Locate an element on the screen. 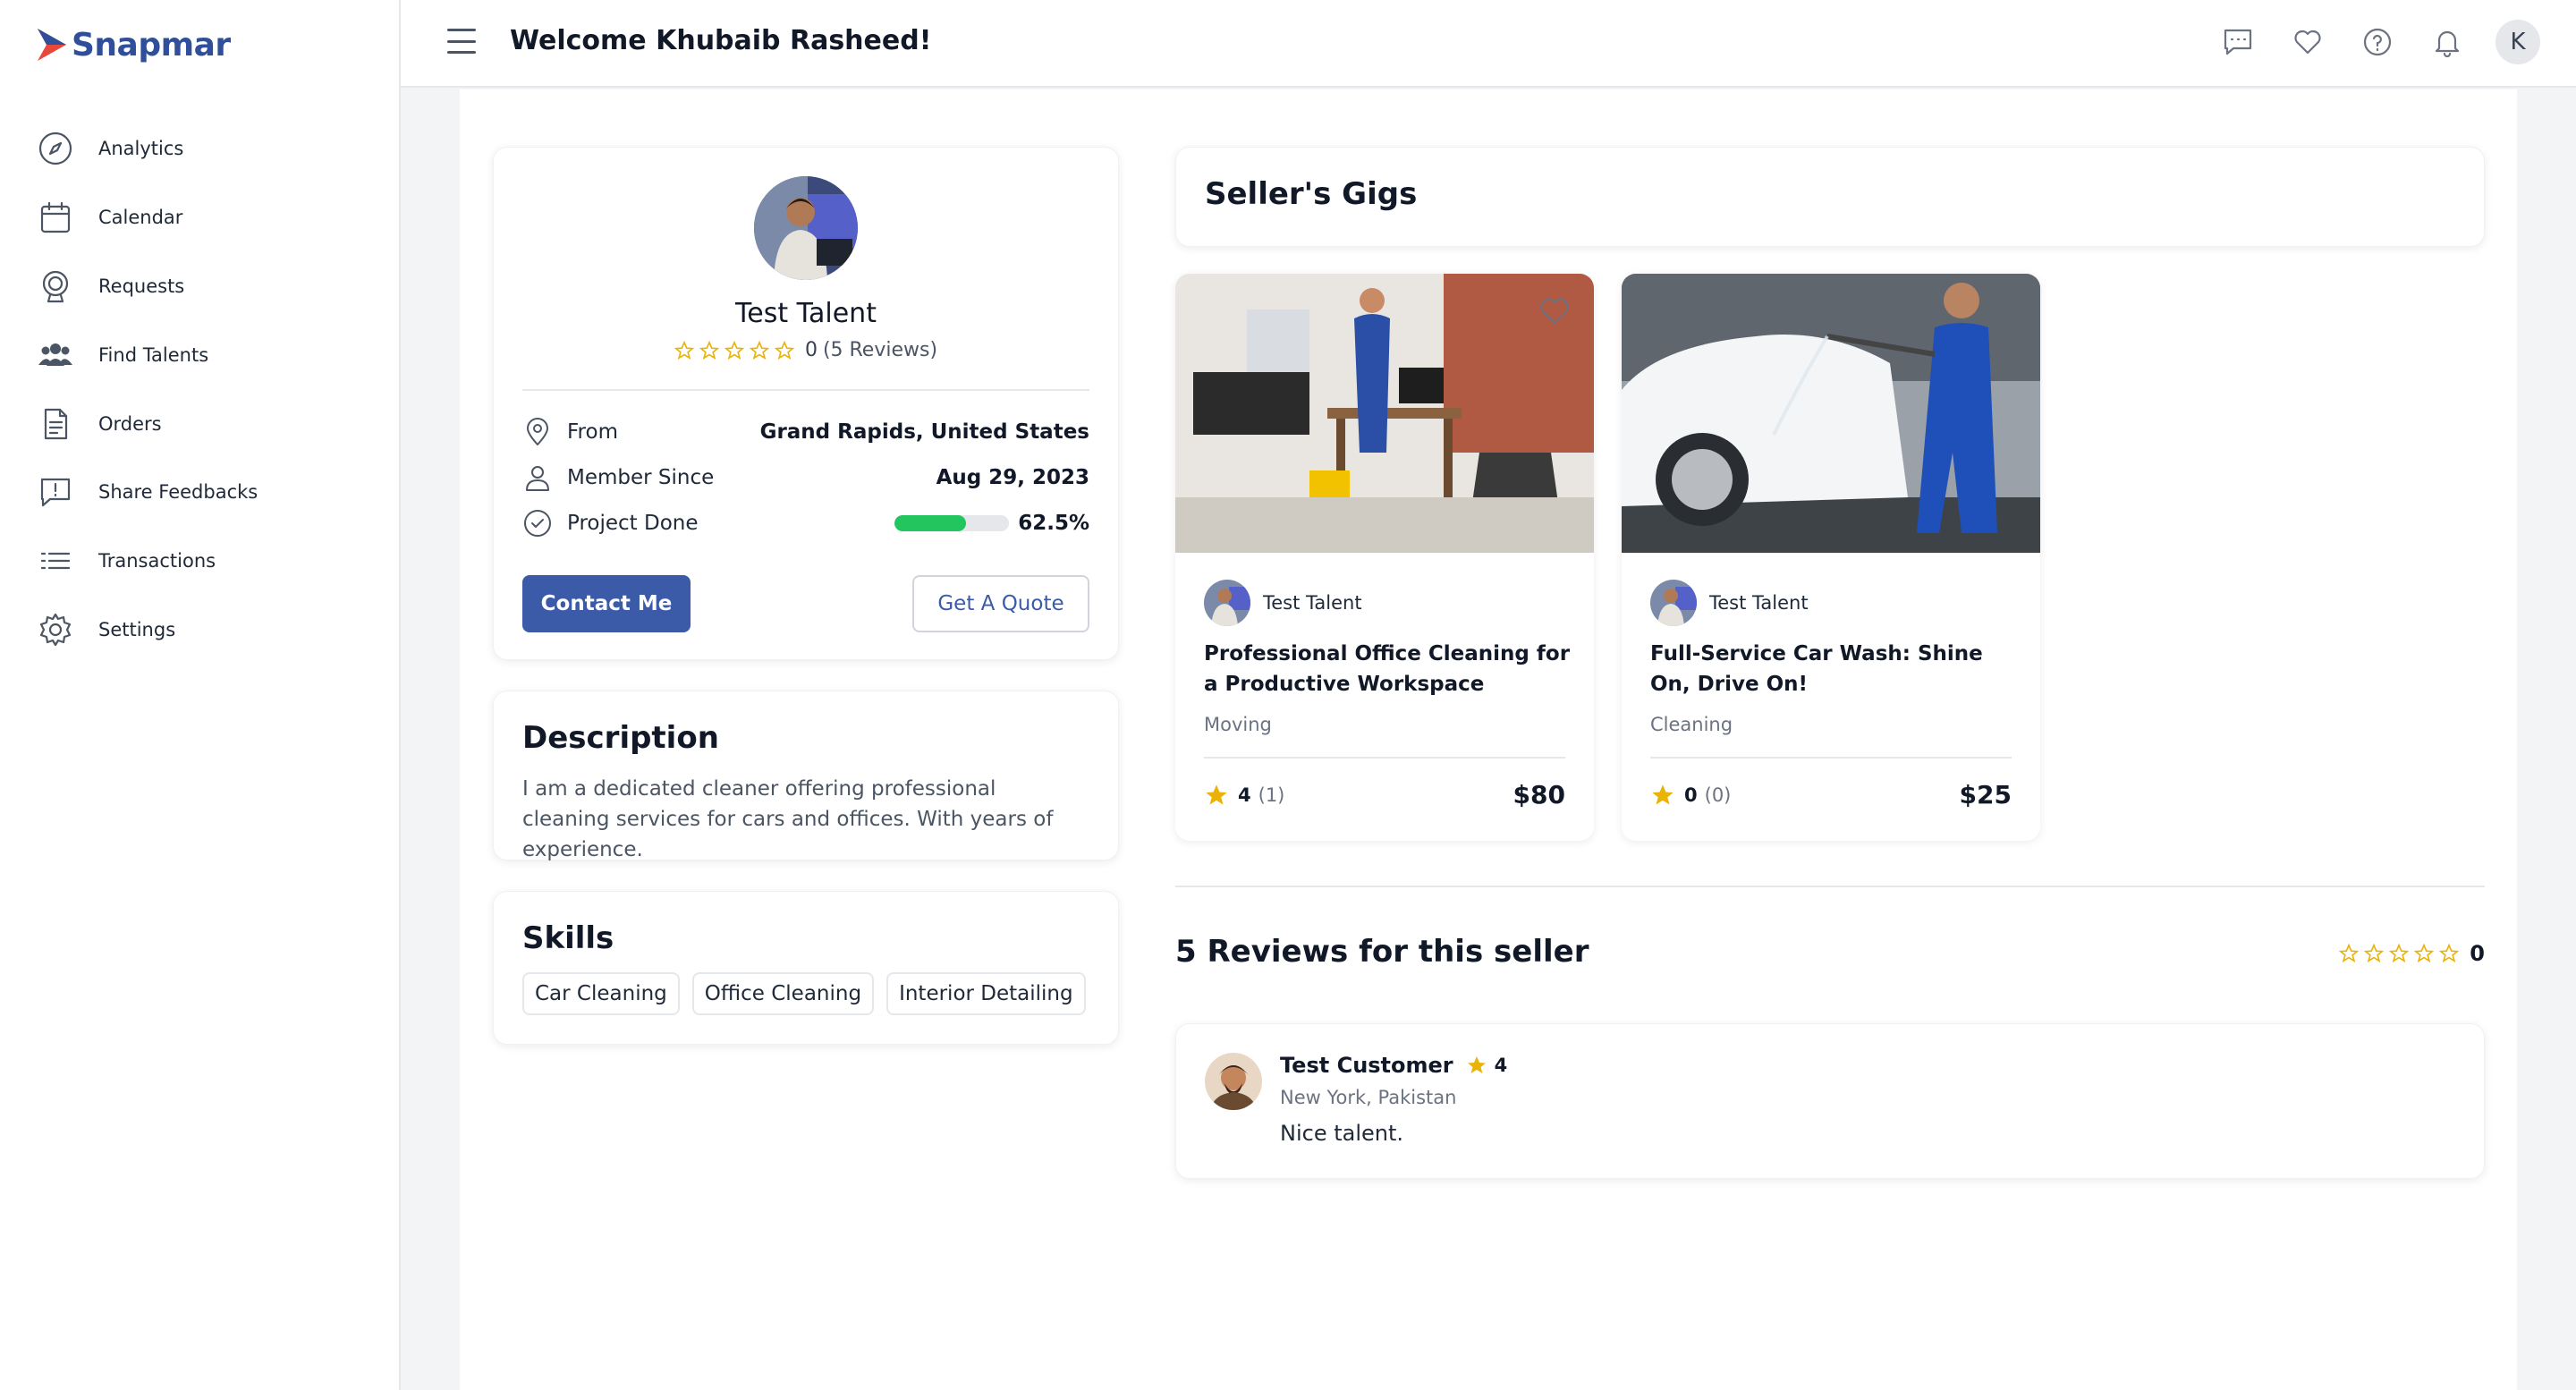 Image resolution: width=2576 pixels, height=1390 pixels. gigs-header: Seller's Gigs is located at coordinates (1830, 197).